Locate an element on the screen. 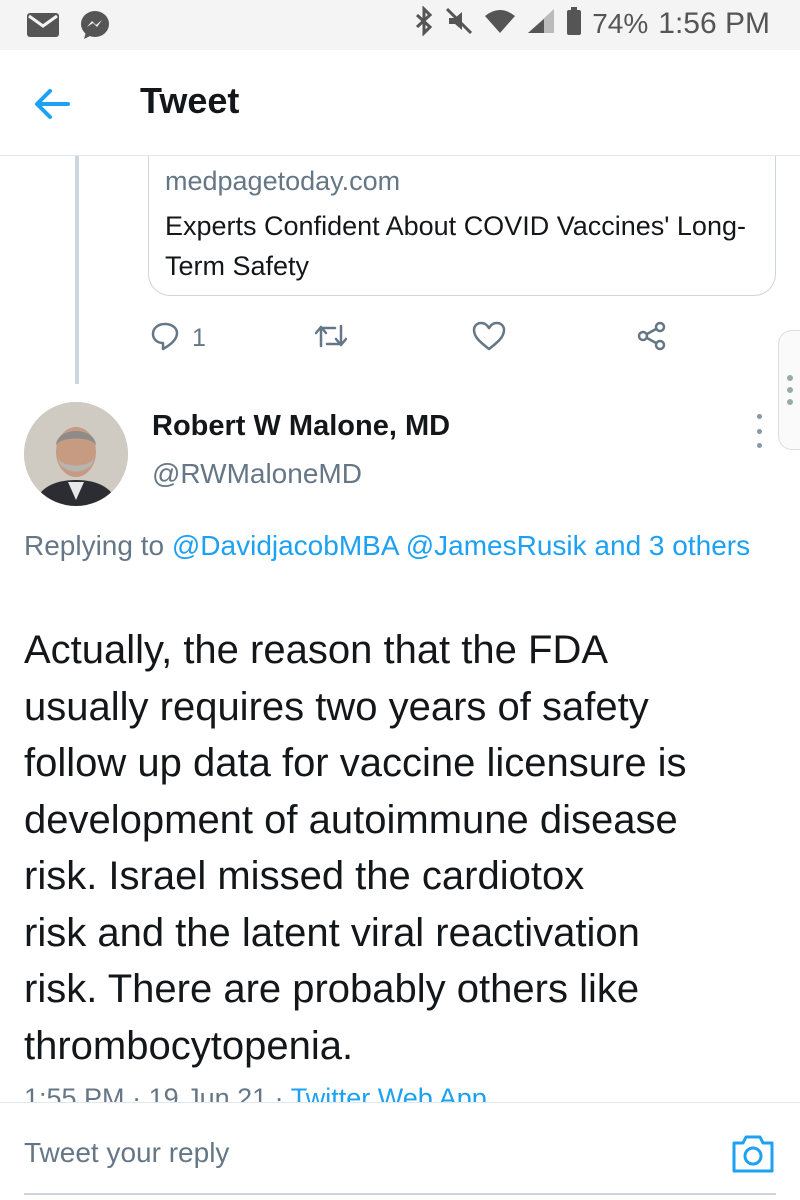 The image size is (800, 1200). reply-icon is located at coordinates (165, 338).